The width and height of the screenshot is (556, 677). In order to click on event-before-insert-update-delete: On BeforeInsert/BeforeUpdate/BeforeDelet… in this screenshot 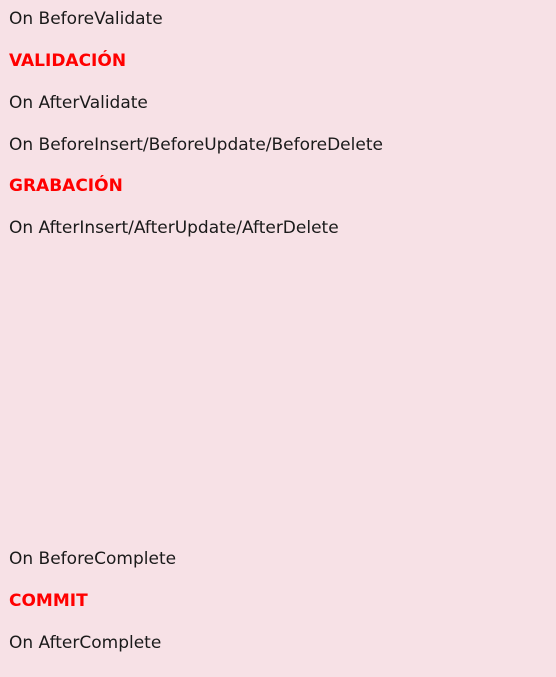, I will do `click(196, 145)`.